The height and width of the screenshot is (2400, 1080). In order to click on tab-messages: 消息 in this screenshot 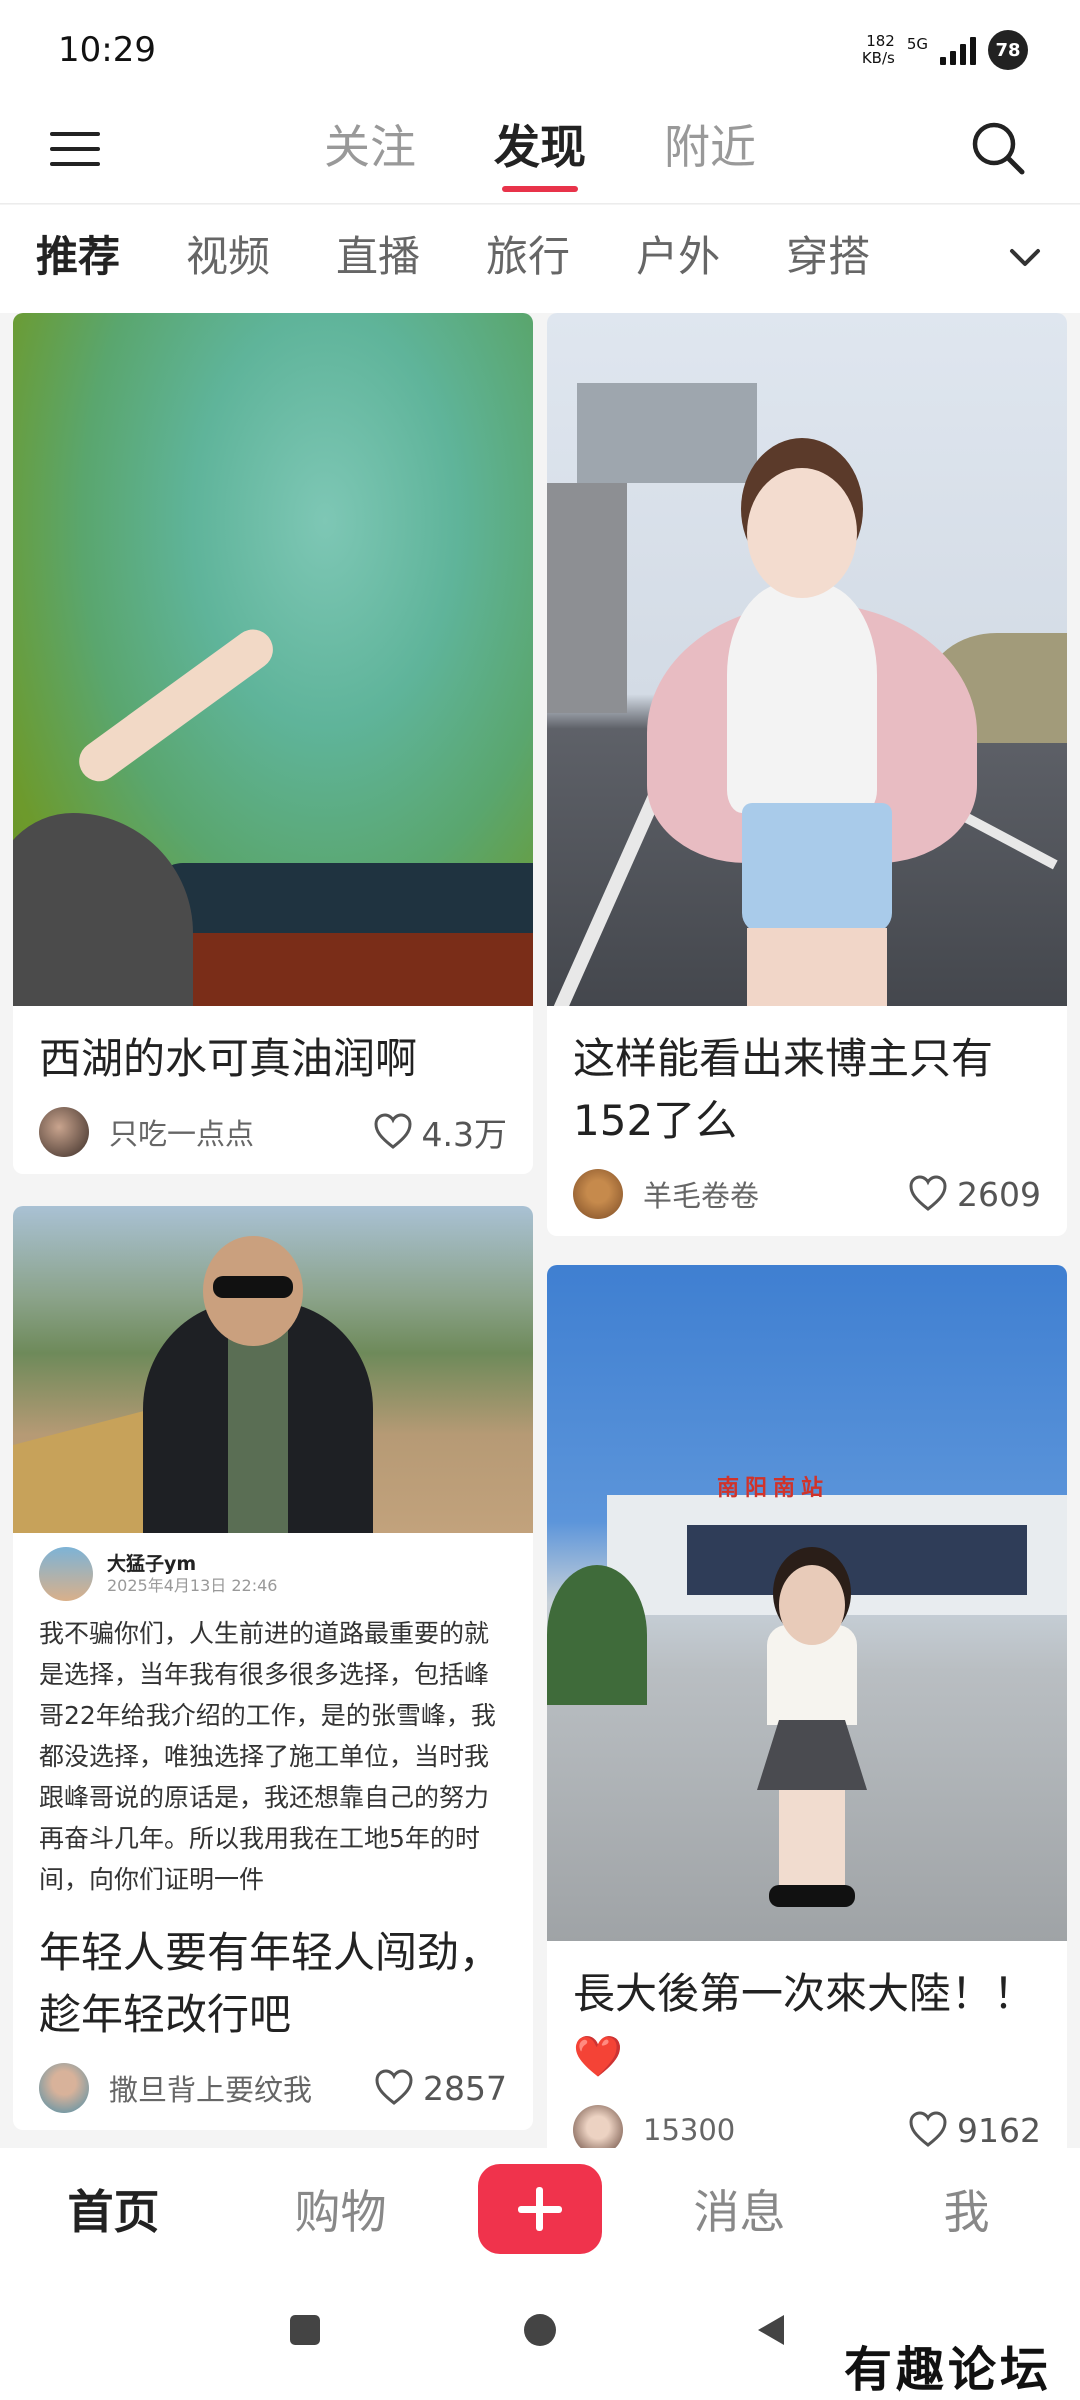, I will do `click(739, 2209)`.